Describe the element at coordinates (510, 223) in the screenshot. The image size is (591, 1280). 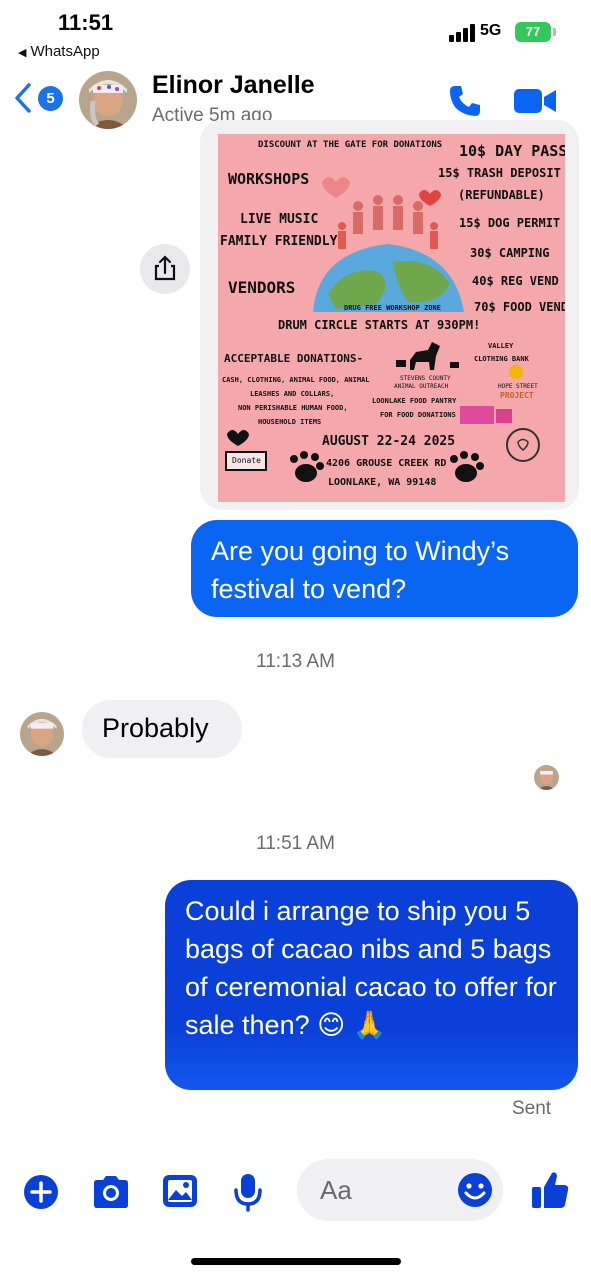
I see `flyer-dog-permit: 15$ DOG PERMIT` at that location.